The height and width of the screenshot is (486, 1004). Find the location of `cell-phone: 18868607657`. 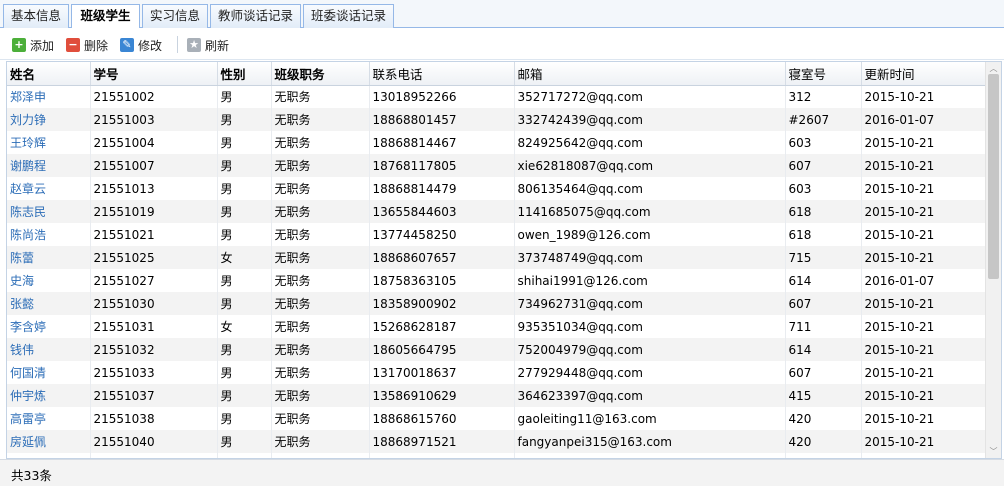

cell-phone: 18868607657 is located at coordinates (442, 257).